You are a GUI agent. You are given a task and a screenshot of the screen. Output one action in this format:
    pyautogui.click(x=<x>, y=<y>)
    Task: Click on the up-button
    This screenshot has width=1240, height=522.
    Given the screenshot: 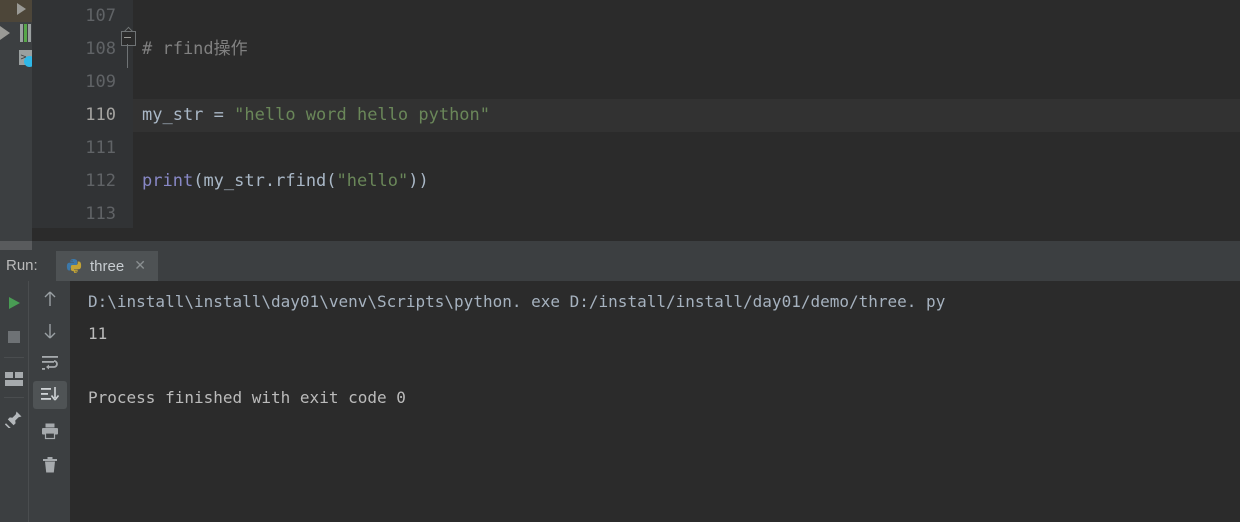 What is the action you would take?
    pyautogui.click(x=50, y=299)
    